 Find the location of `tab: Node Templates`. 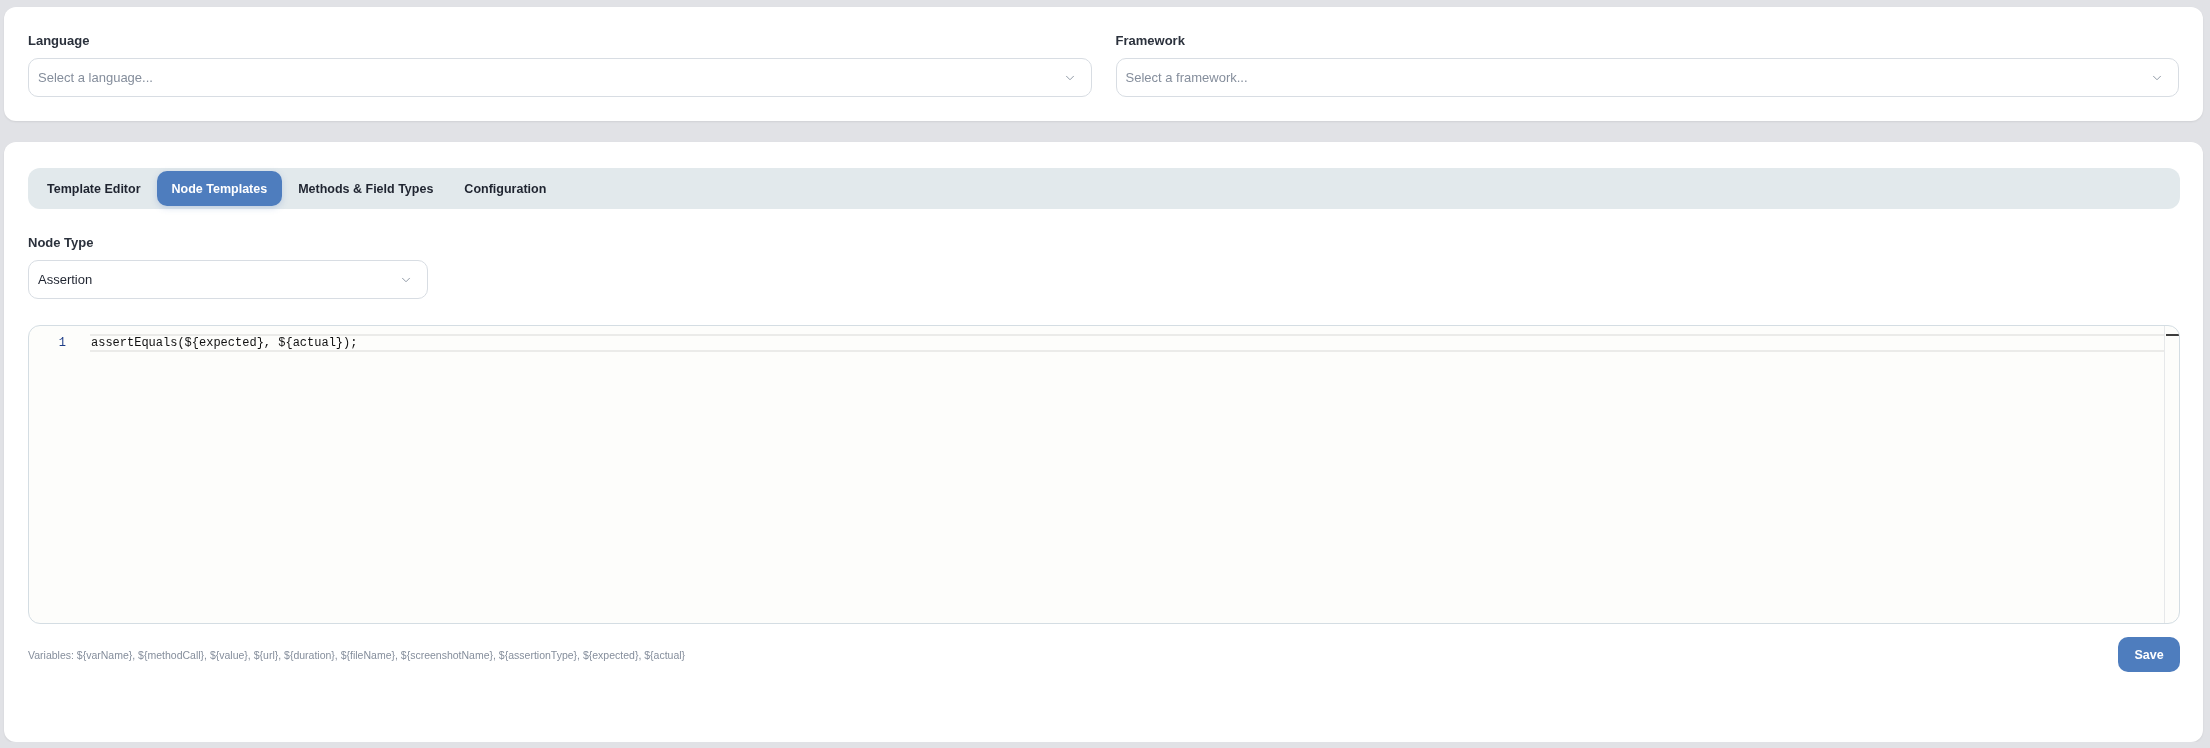

tab: Node Templates is located at coordinates (219, 188).